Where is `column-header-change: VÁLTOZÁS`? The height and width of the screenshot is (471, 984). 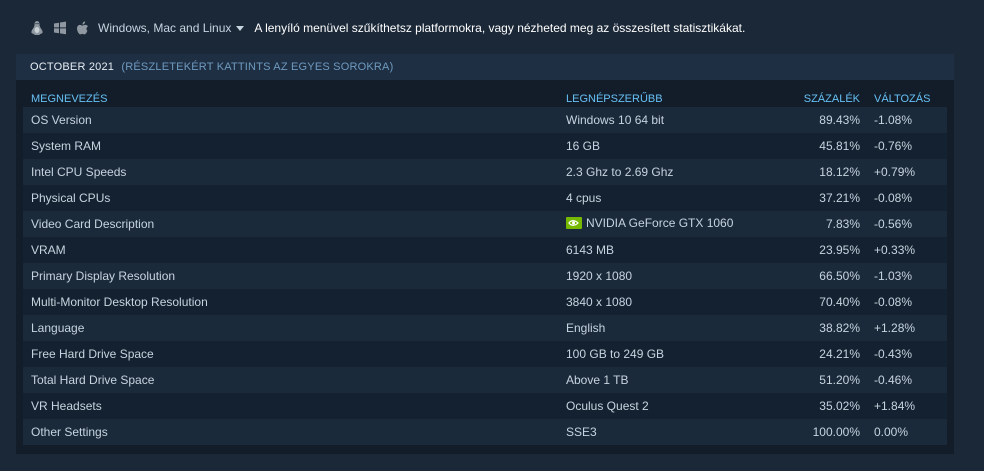 column-header-change: VÁLTOZÁS is located at coordinates (910, 99).